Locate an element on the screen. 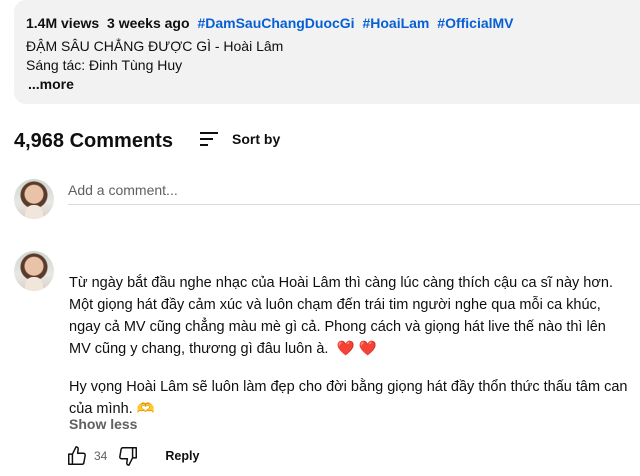 The width and height of the screenshot is (640, 476). hashtag-link: #OfficialMV is located at coordinates (475, 23).